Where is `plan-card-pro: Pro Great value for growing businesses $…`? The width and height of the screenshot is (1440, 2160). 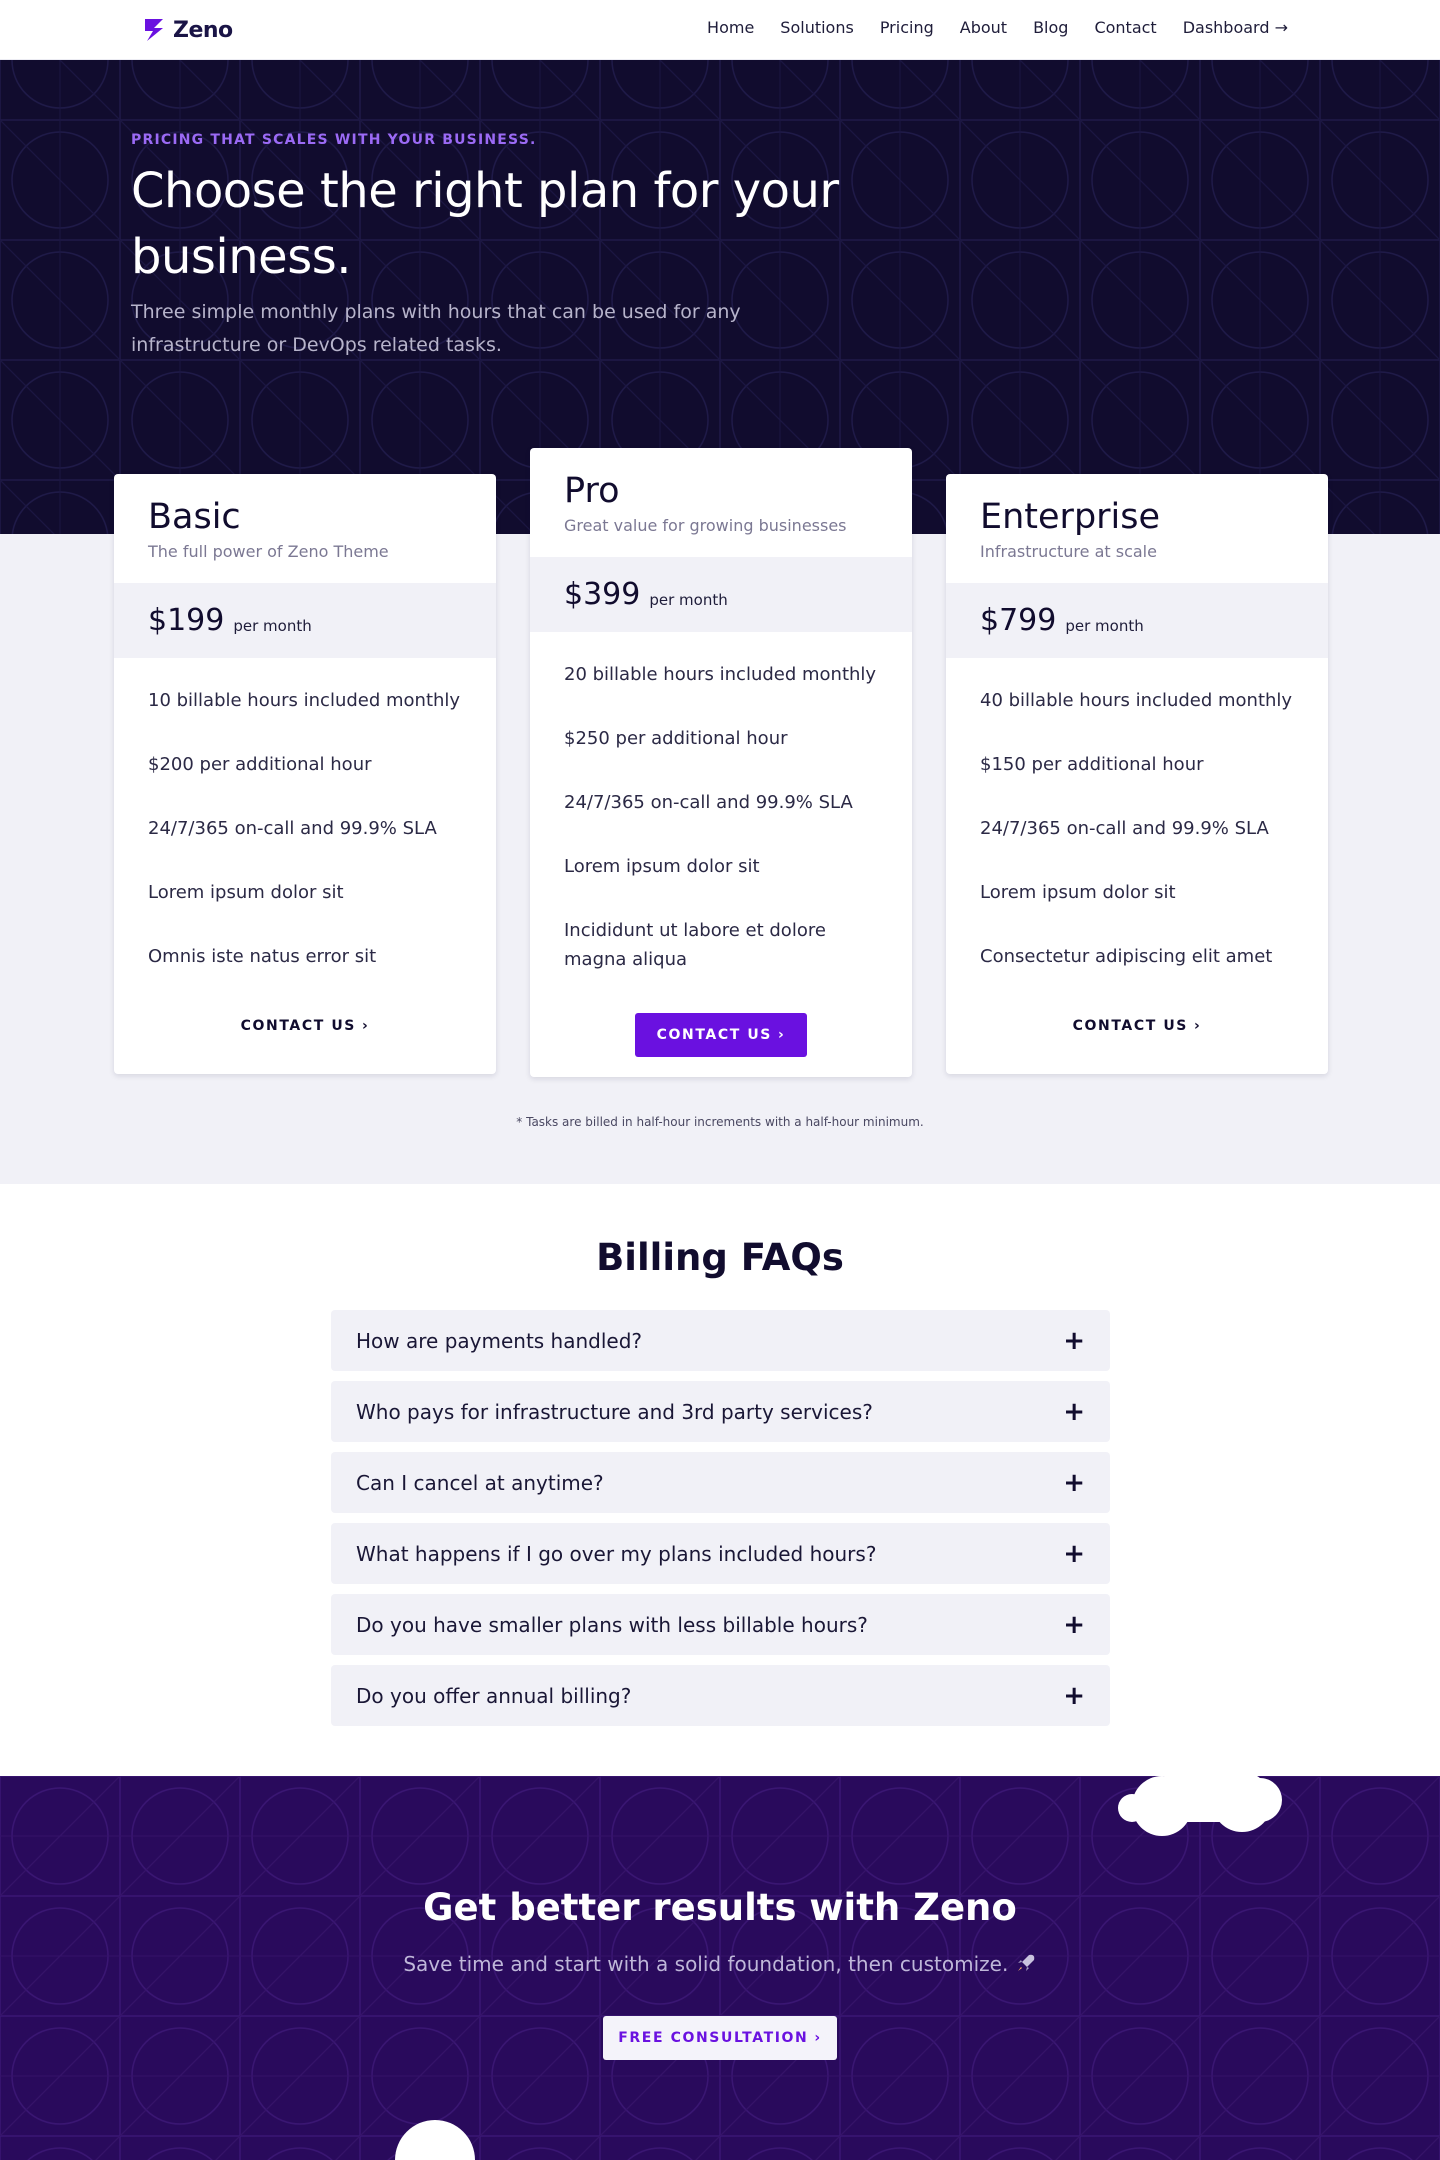 plan-card-pro: Pro Great value for growing businesses $… is located at coordinates (721, 762).